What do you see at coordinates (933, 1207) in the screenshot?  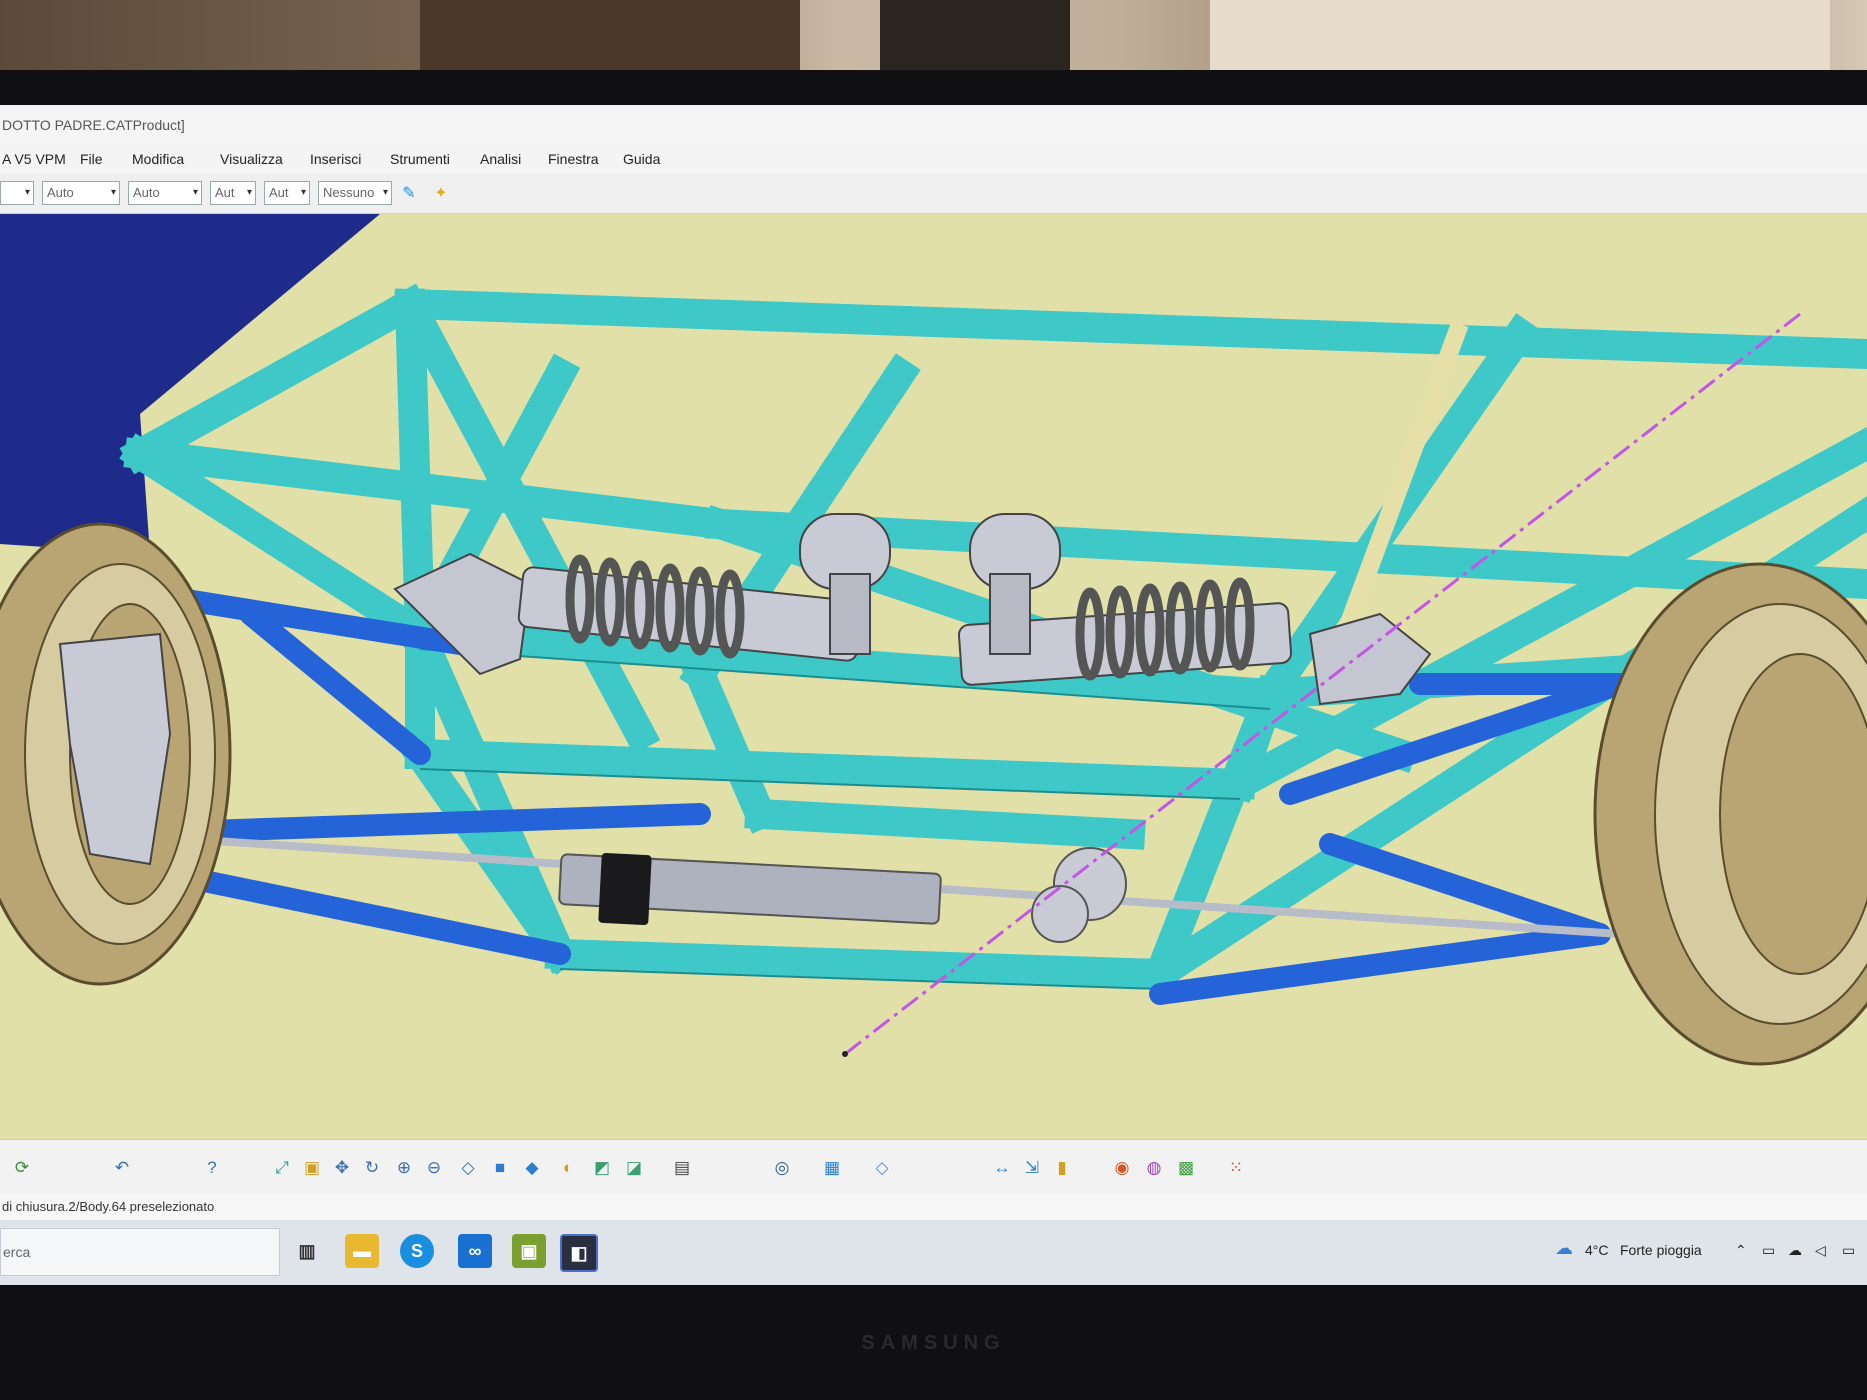 I see `status-bar: di chiusura.2/Body.64 preselezionato` at bounding box center [933, 1207].